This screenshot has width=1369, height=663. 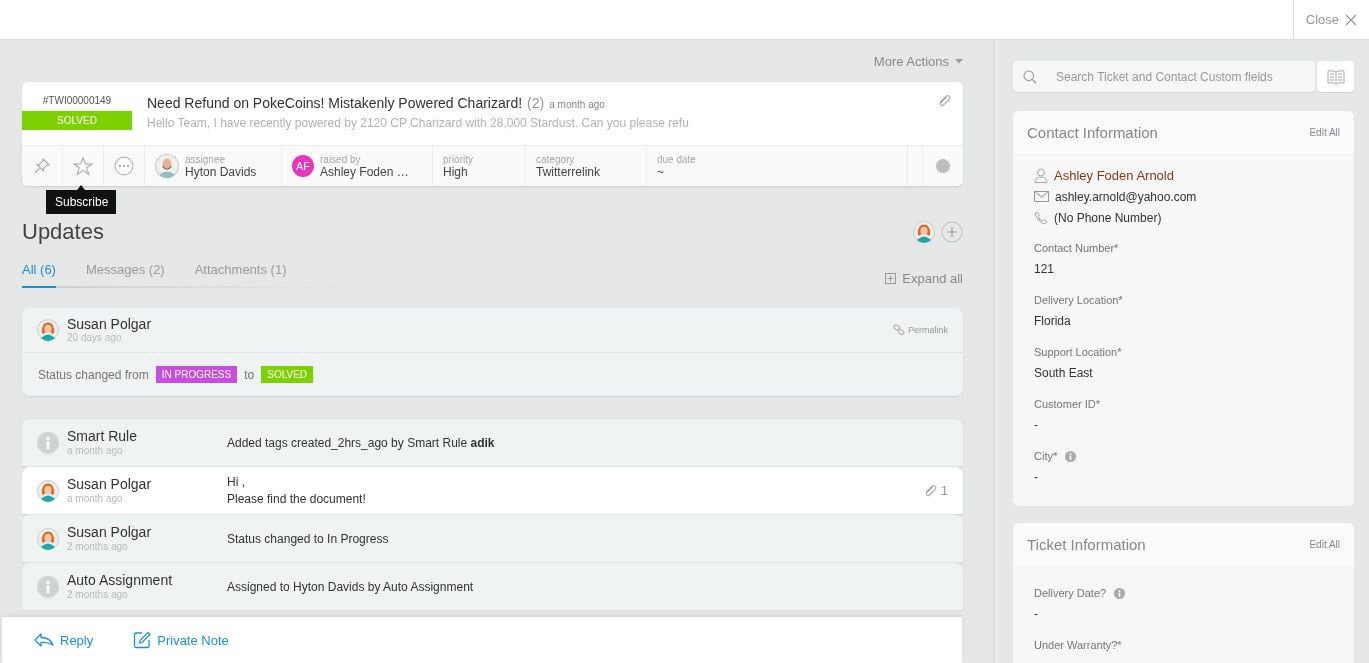 I want to click on message-text: Status changed to In Progress, so click(x=308, y=538).